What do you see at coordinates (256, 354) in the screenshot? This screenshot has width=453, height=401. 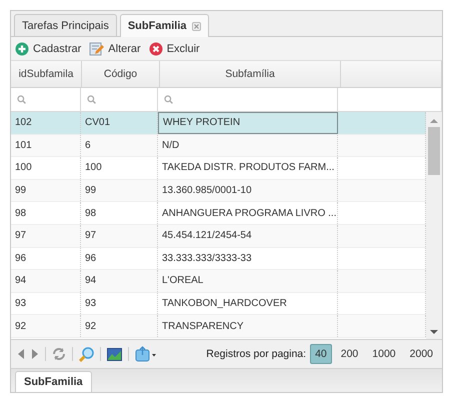 I see `page-size-label: Registros por pagina:` at bounding box center [256, 354].